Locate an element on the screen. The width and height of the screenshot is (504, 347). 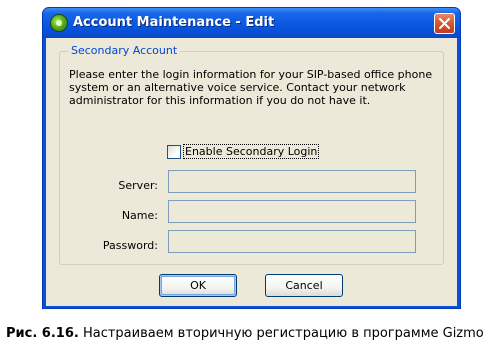
cancel-button: Cancel is located at coordinates (304, 285).